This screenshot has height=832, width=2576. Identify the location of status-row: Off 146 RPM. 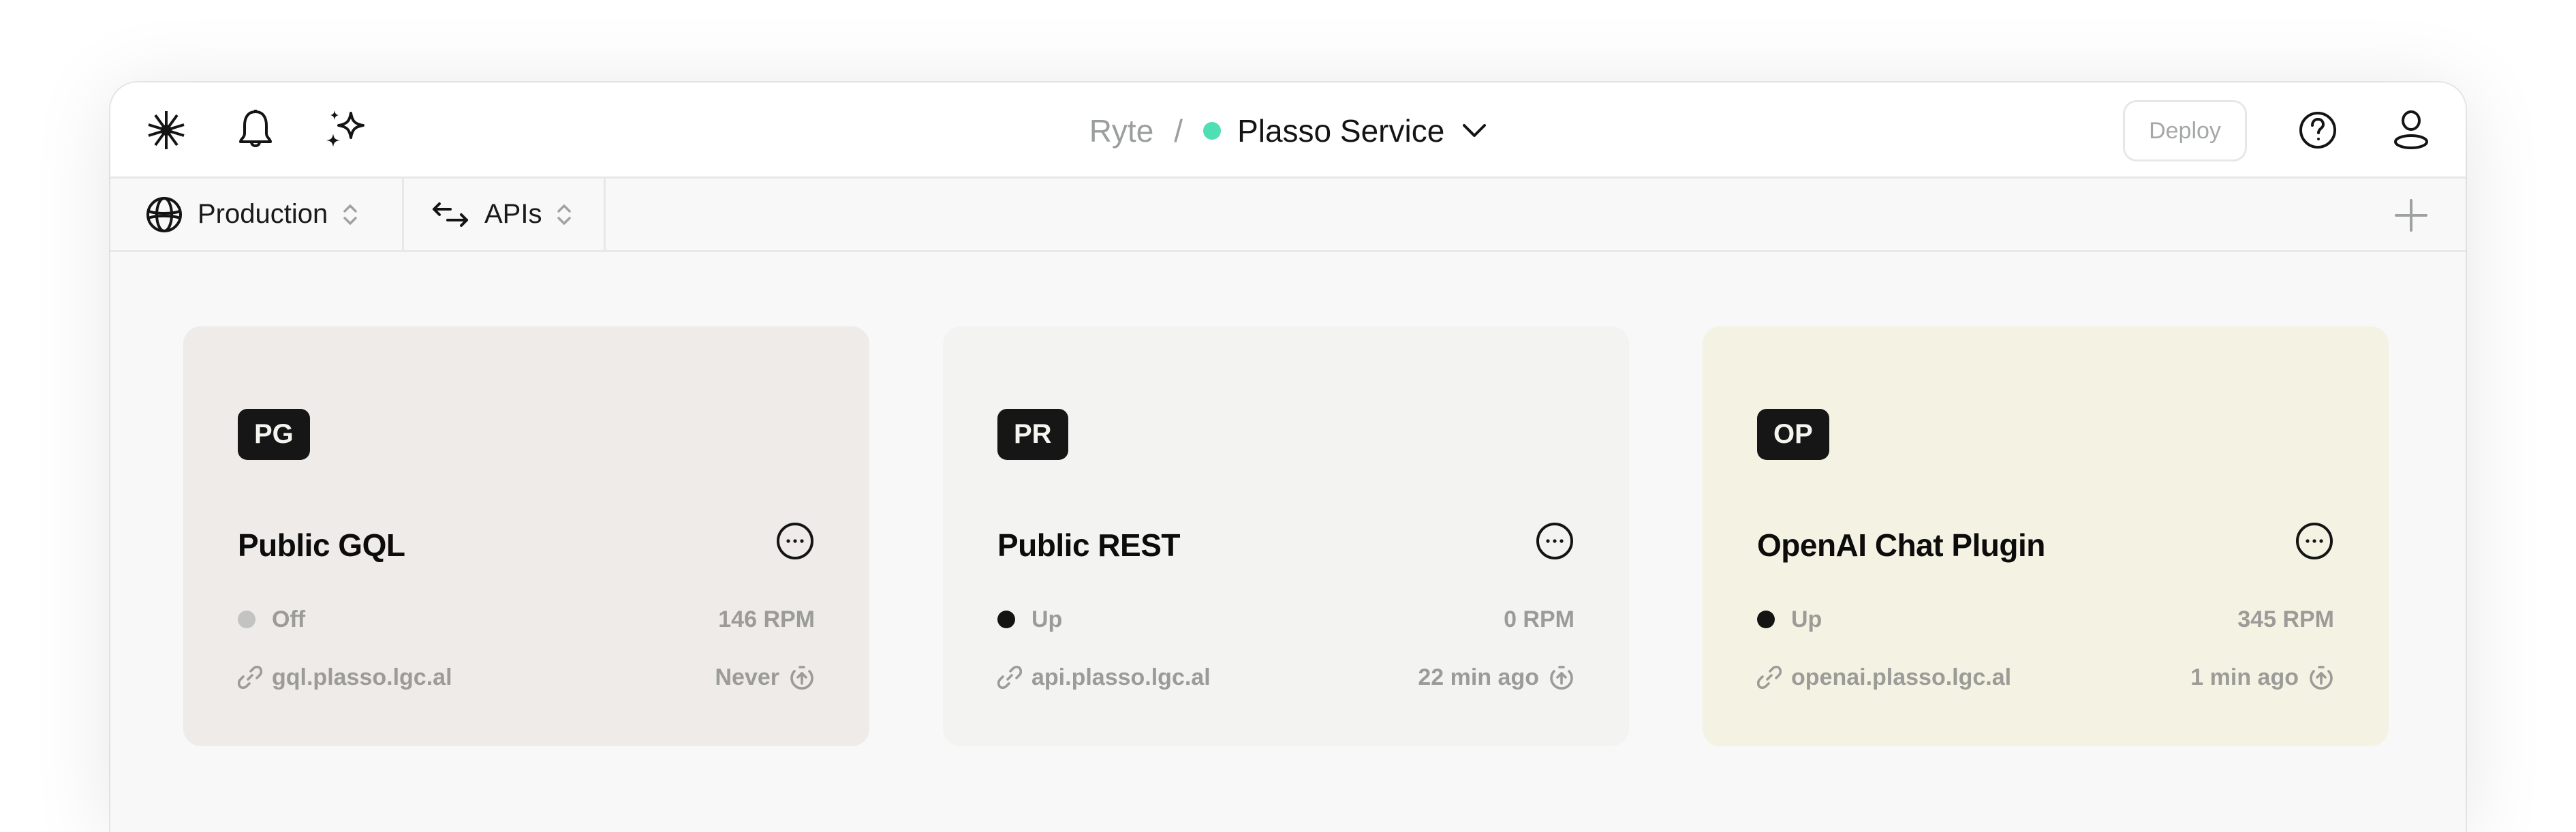
(526, 619).